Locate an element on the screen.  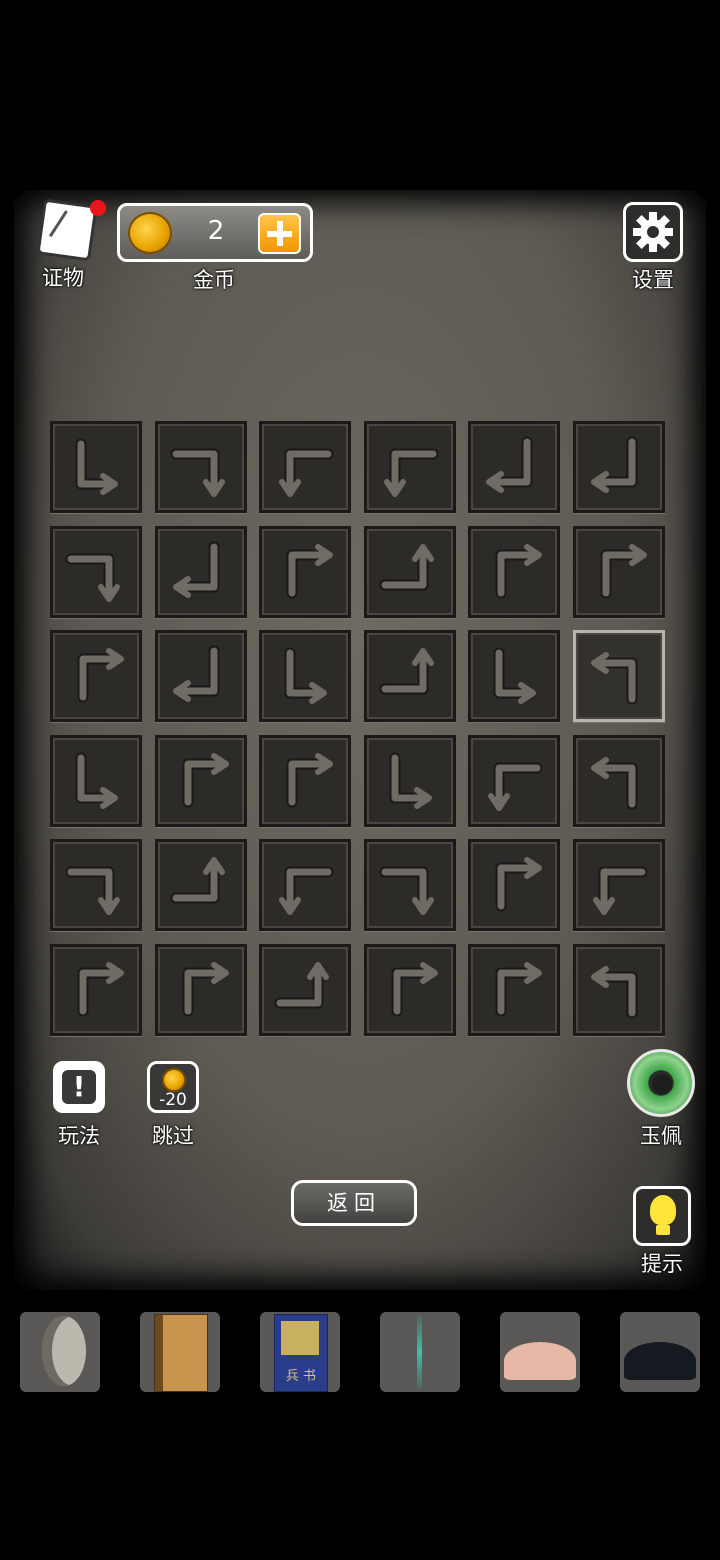
book-title: 兵 书 is located at coordinates (301, 1376).